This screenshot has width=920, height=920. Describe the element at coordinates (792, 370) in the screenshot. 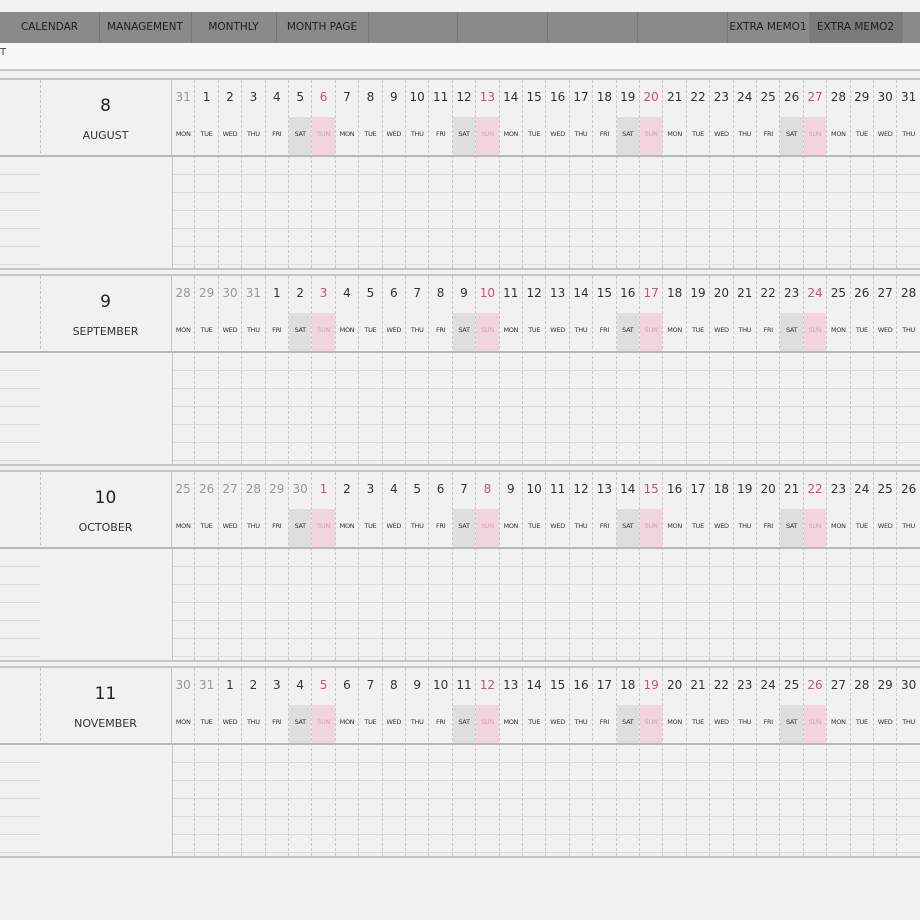

I see `day-column: 23 SAT` at that location.